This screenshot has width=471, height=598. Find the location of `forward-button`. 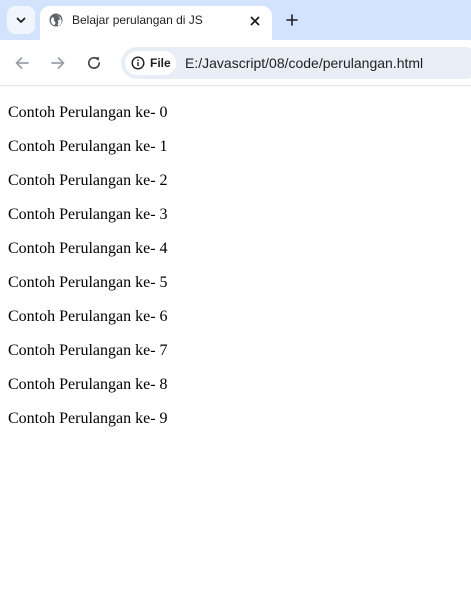

forward-button is located at coordinates (58, 63).